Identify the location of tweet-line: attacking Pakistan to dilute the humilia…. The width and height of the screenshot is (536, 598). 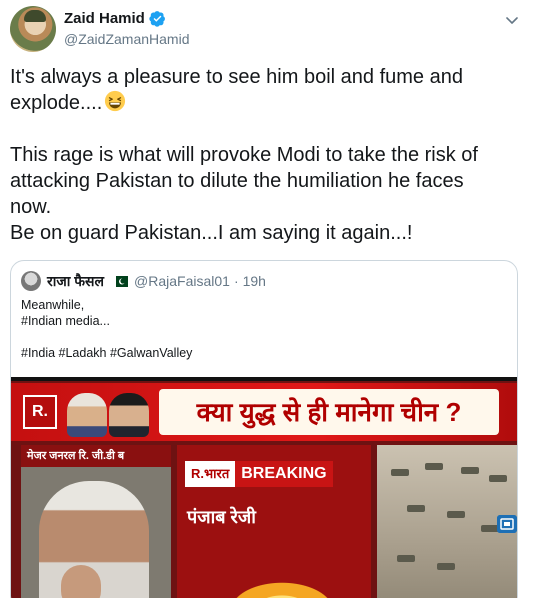
(237, 181).